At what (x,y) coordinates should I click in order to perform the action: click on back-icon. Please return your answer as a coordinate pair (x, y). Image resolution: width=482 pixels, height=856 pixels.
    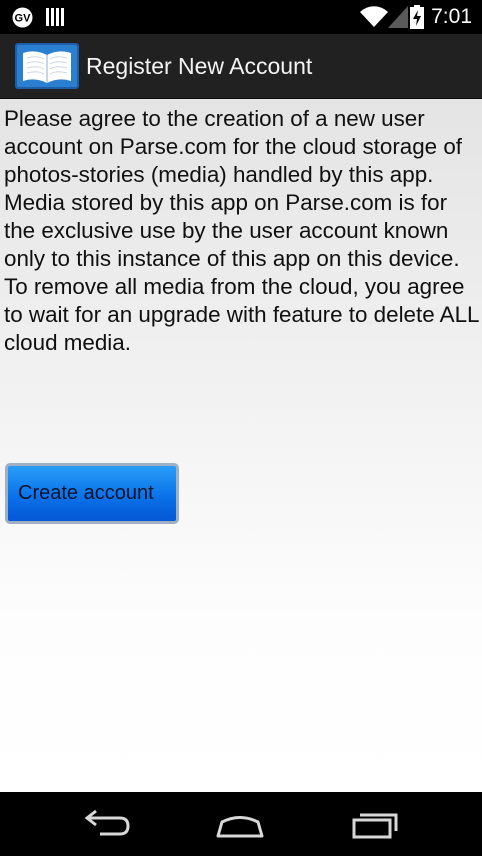
    Looking at the image, I should click on (106, 824).